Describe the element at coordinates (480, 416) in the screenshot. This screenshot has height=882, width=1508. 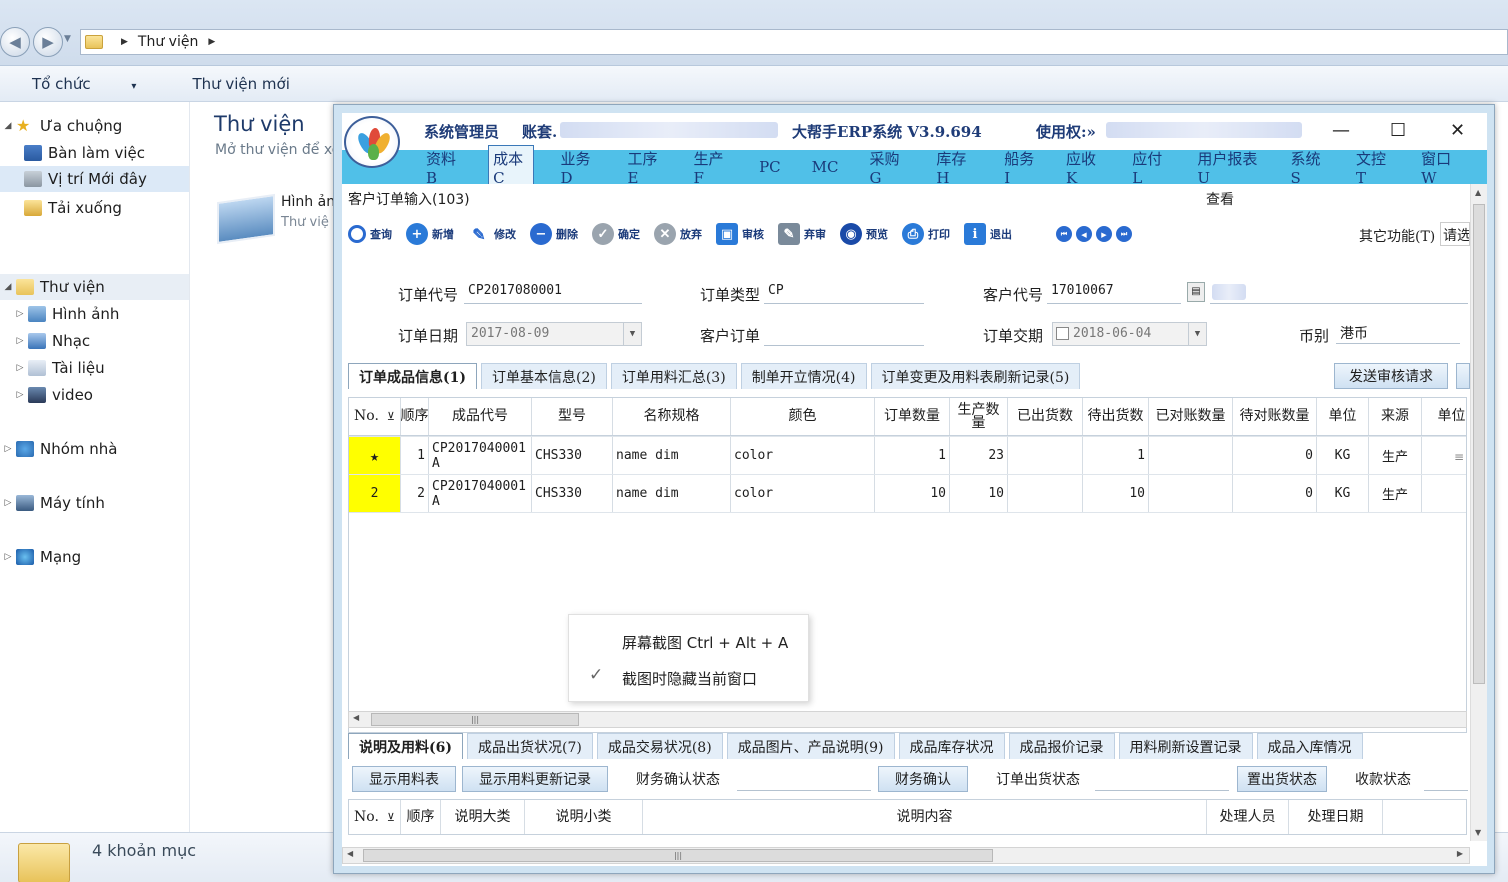
I see `col-product-code: 成品代号` at that location.